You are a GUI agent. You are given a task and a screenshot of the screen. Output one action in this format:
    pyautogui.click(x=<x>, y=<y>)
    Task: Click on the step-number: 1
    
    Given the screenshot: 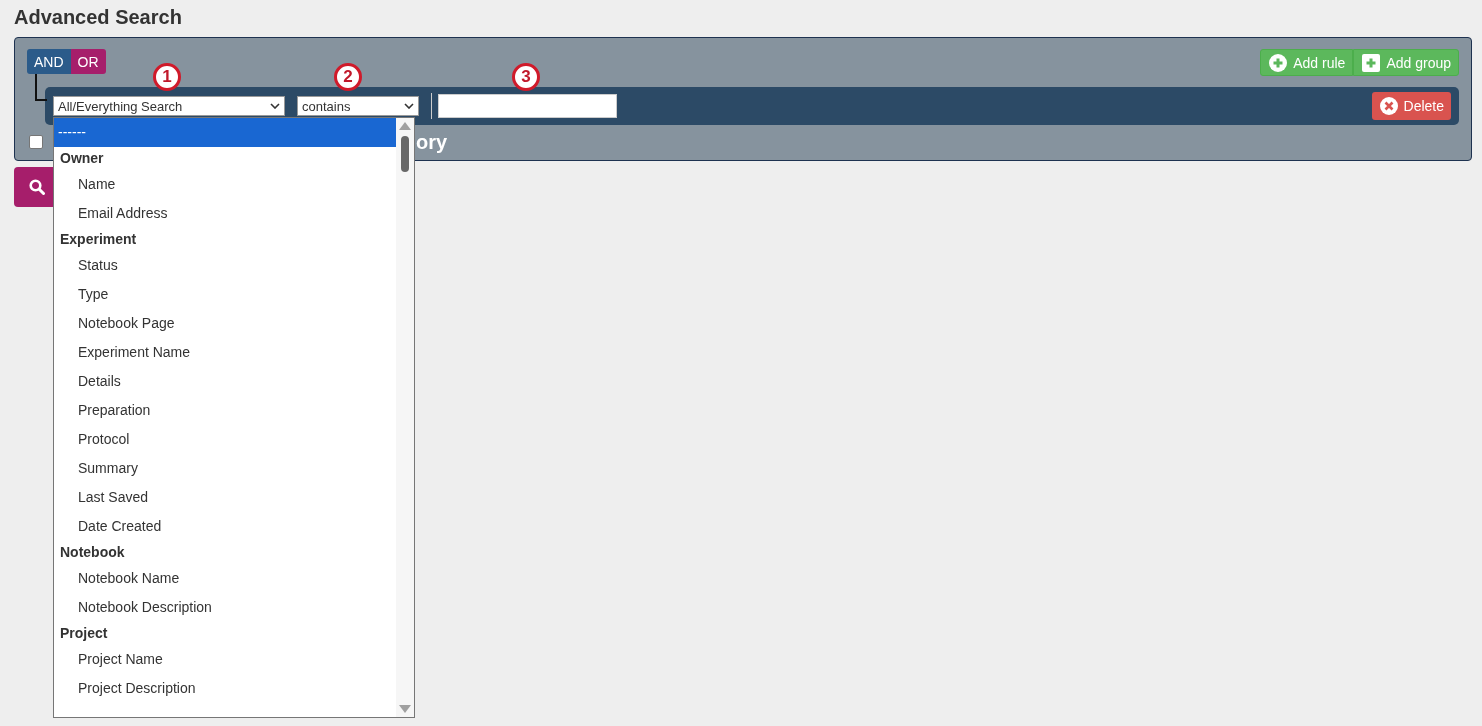 What is the action you would take?
    pyautogui.click(x=167, y=77)
    